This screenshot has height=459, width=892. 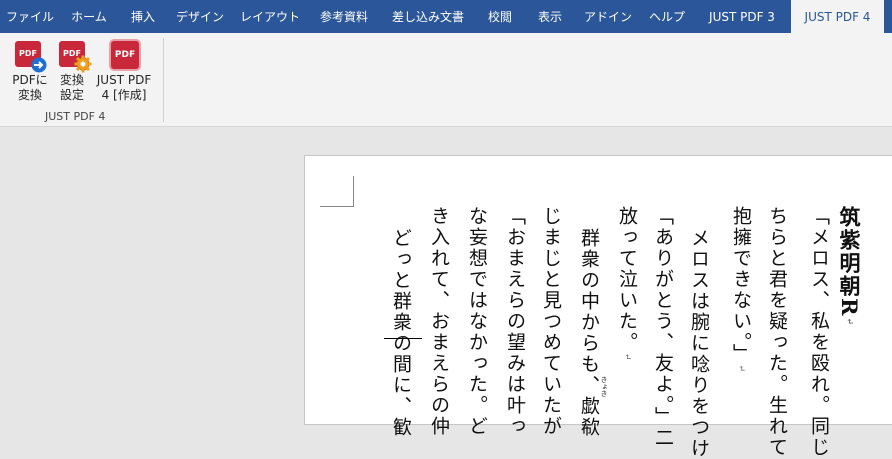 I want to click on tab-view: 表示, so click(x=550, y=16).